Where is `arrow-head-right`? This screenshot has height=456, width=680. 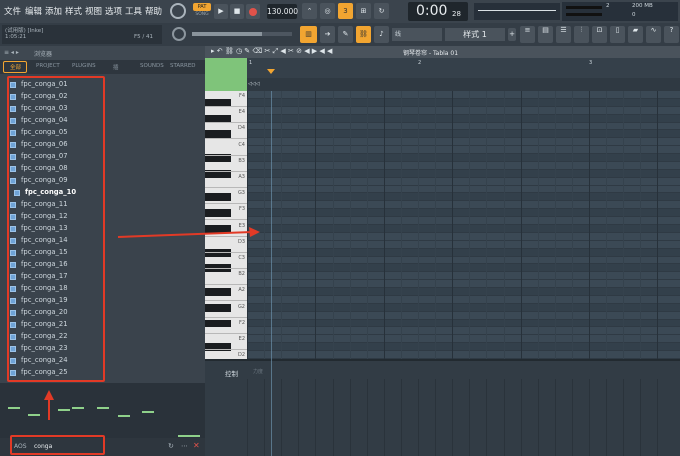
arrow-head-right is located at coordinates (254, 232).